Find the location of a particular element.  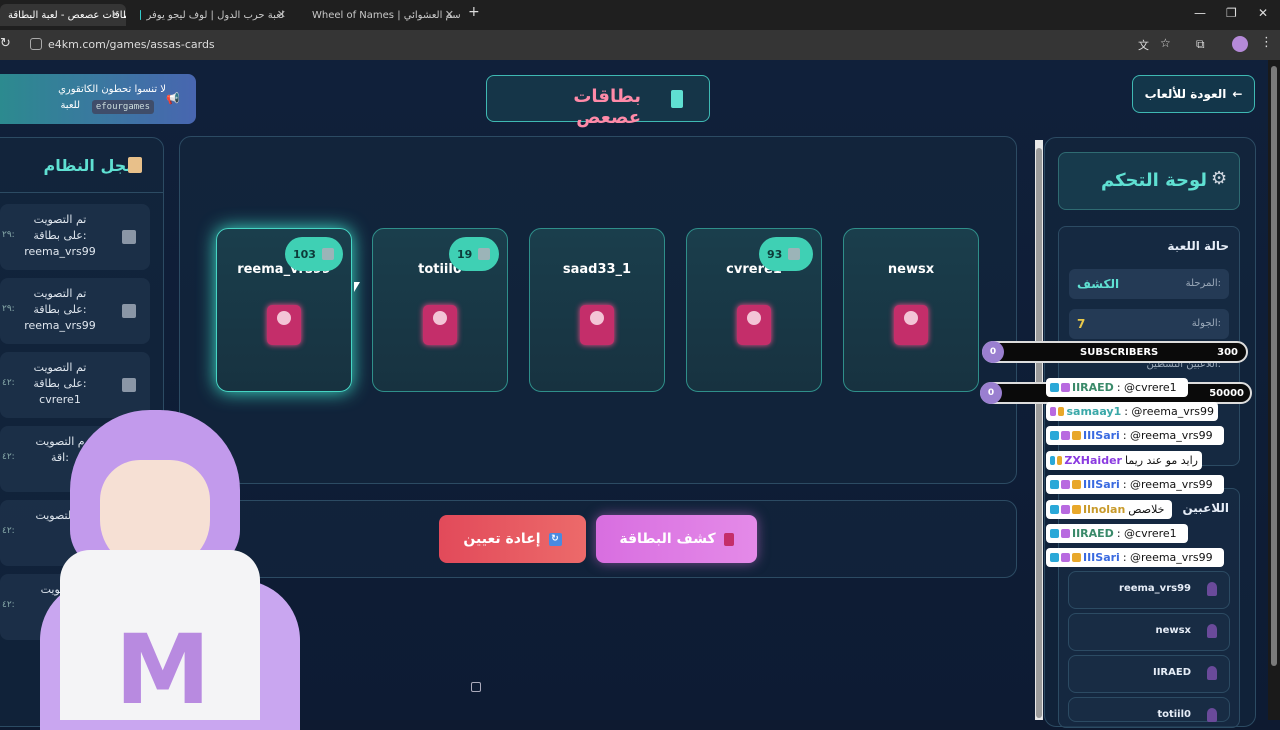

log-item: تم التصويت على بطاقة: reema_vrs99 ٢٩: is located at coordinates (75, 311).